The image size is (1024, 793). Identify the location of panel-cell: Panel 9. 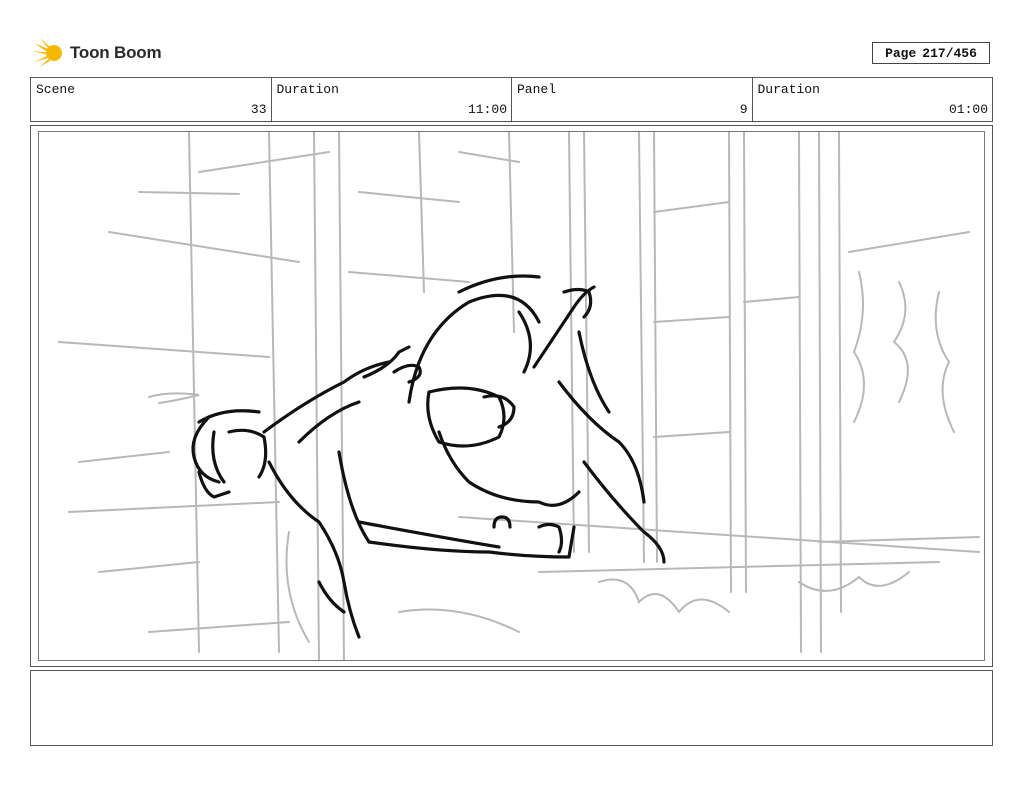
(632, 99).